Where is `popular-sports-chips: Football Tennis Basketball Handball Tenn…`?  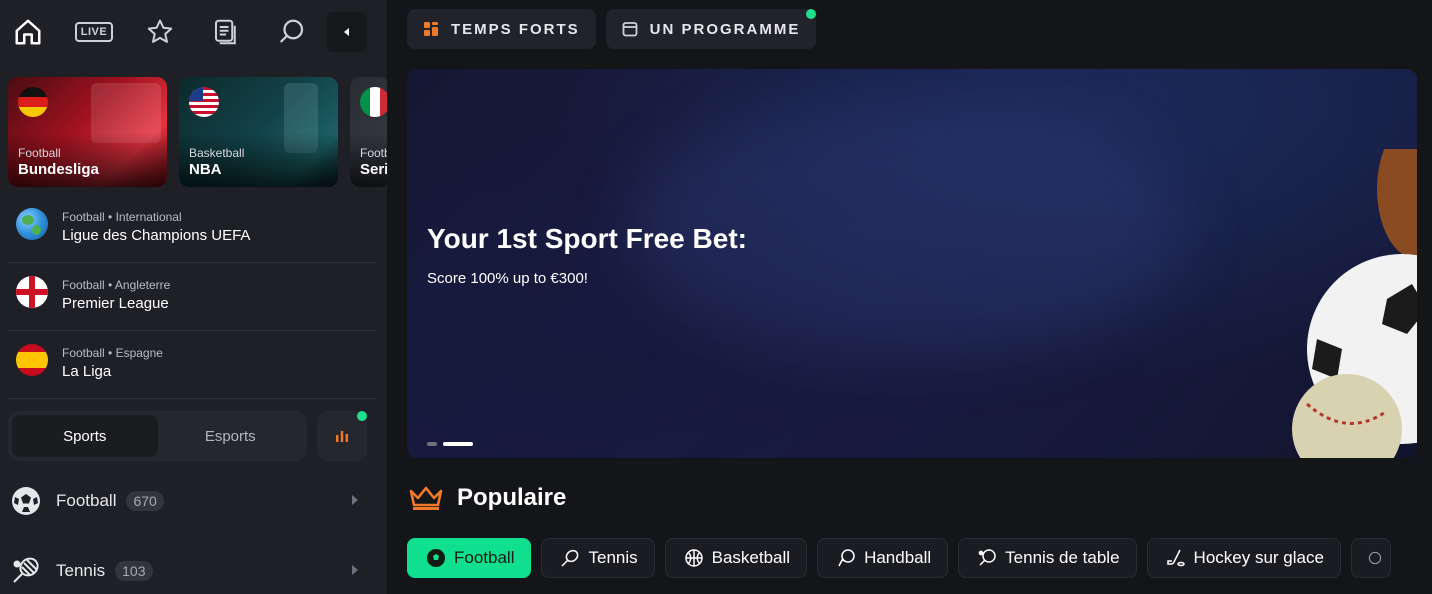
popular-sports-chips: Football Tennis Basketball Handball Tenn… is located at coordinates (899, 558).